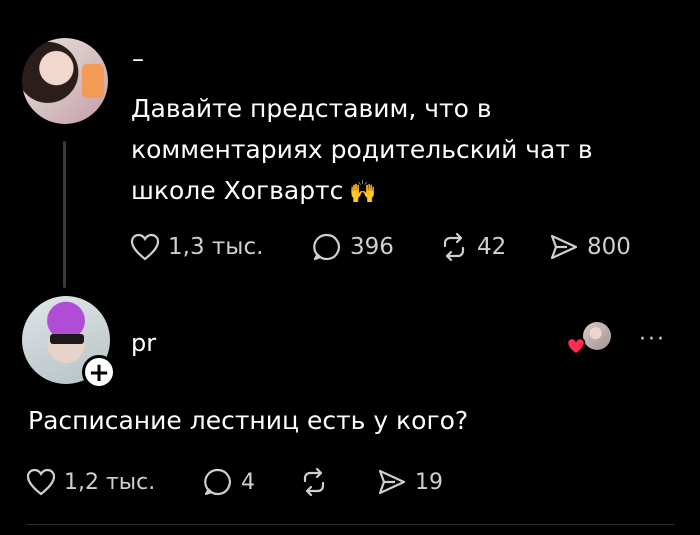 This screenshot has width=700, height=535. Describe the element at coordinates (429, 482) in the screenshot. I see `post2-share-count: 19` at that location.